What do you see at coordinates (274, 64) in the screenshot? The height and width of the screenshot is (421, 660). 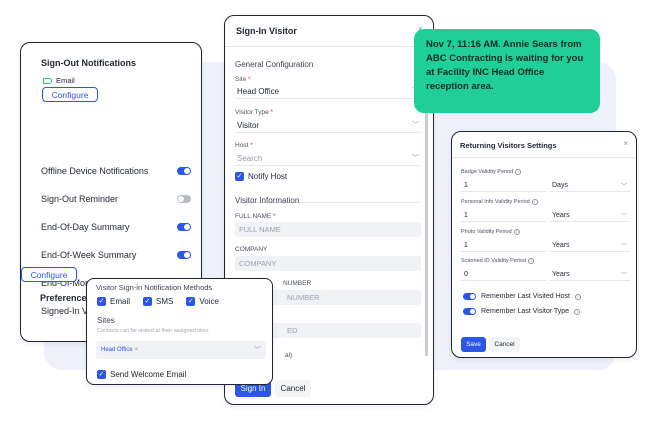 I see `general-configuration-heading: General Configuration` at bounding box center [274, 64].